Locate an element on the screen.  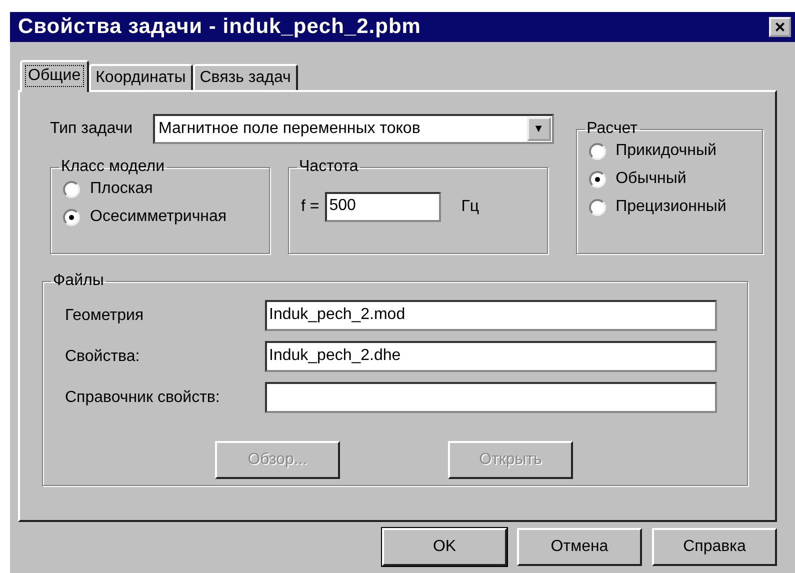
frequency-field: 500 is located at coordinates (383, 207).